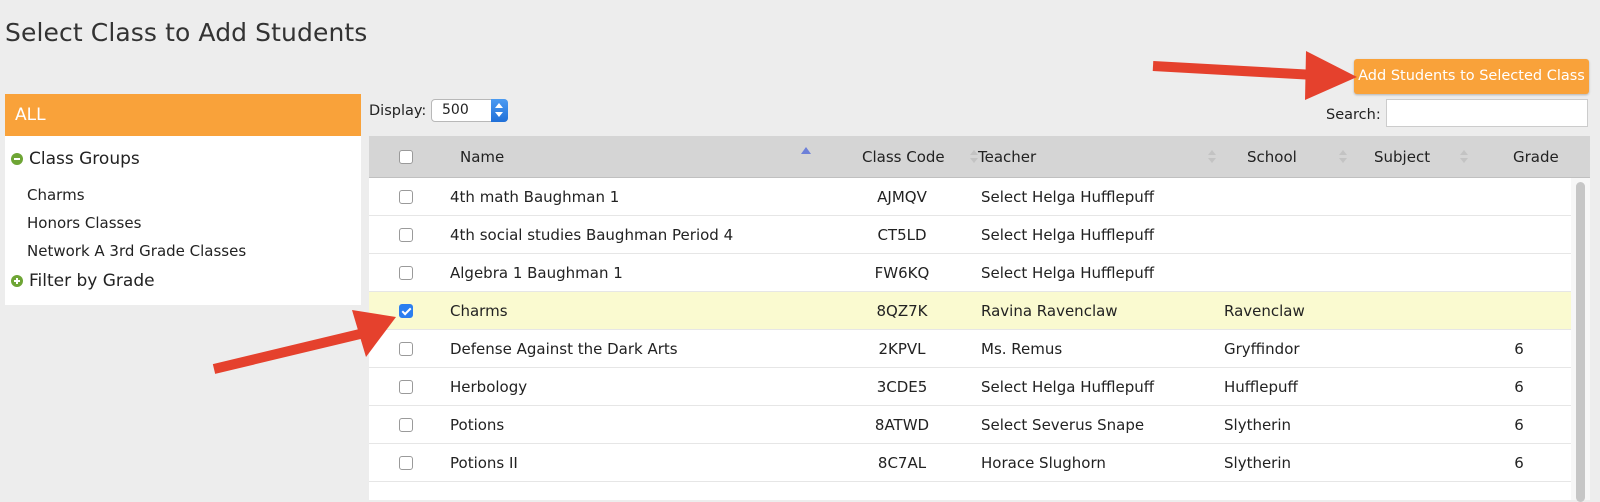  What do you see at coordinates (902, 425) in the screenshot?
I see `cell-class-code: 8ATWD` at bounding box center [902, 425].